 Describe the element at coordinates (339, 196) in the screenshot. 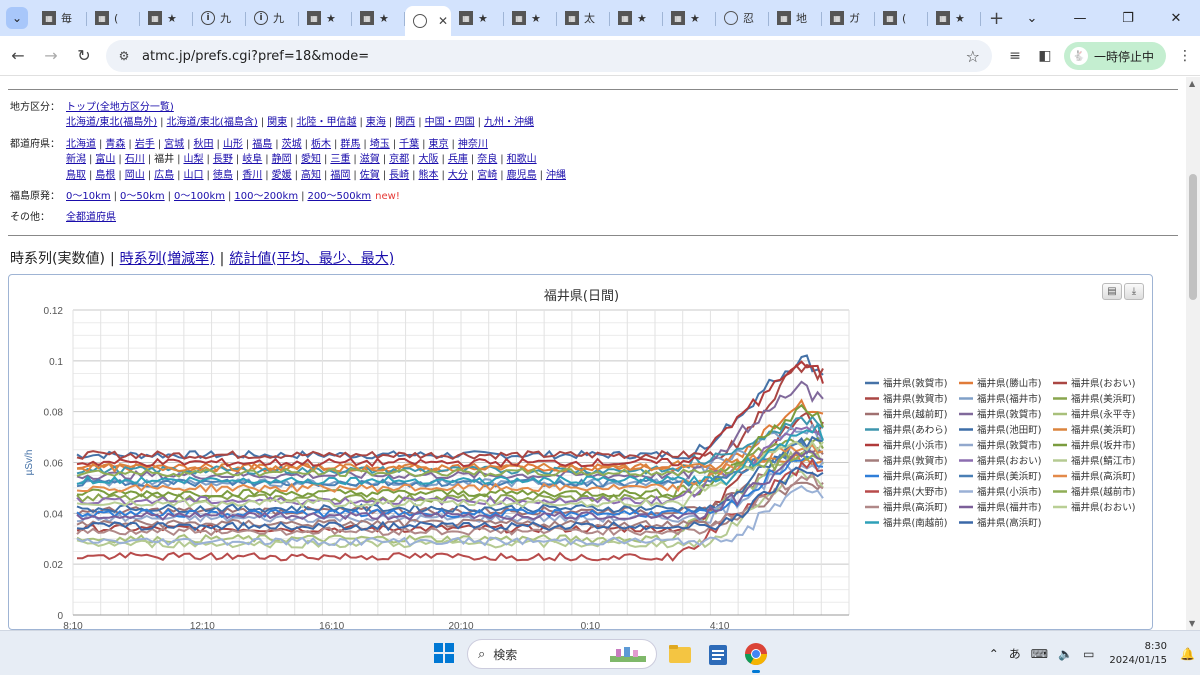

I see `nav-link: 200〜500km` at that location.